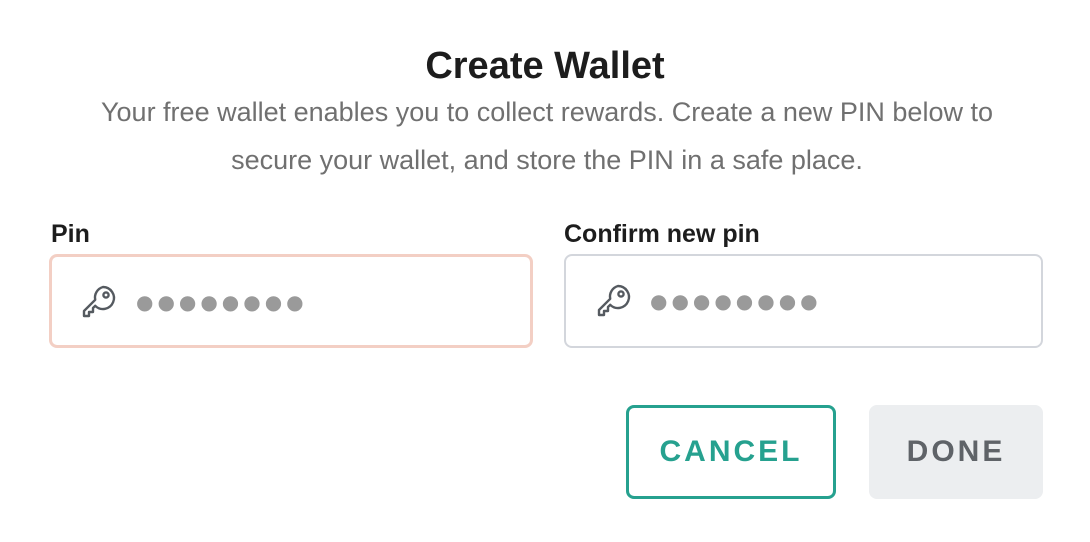 Image resolution: width=1090 pixels, height=542 pixels. What do you see at coordinates (731, 452) in the screenshot?
I see `cancel-button: CANCEL` at bounding box center [731, 452].